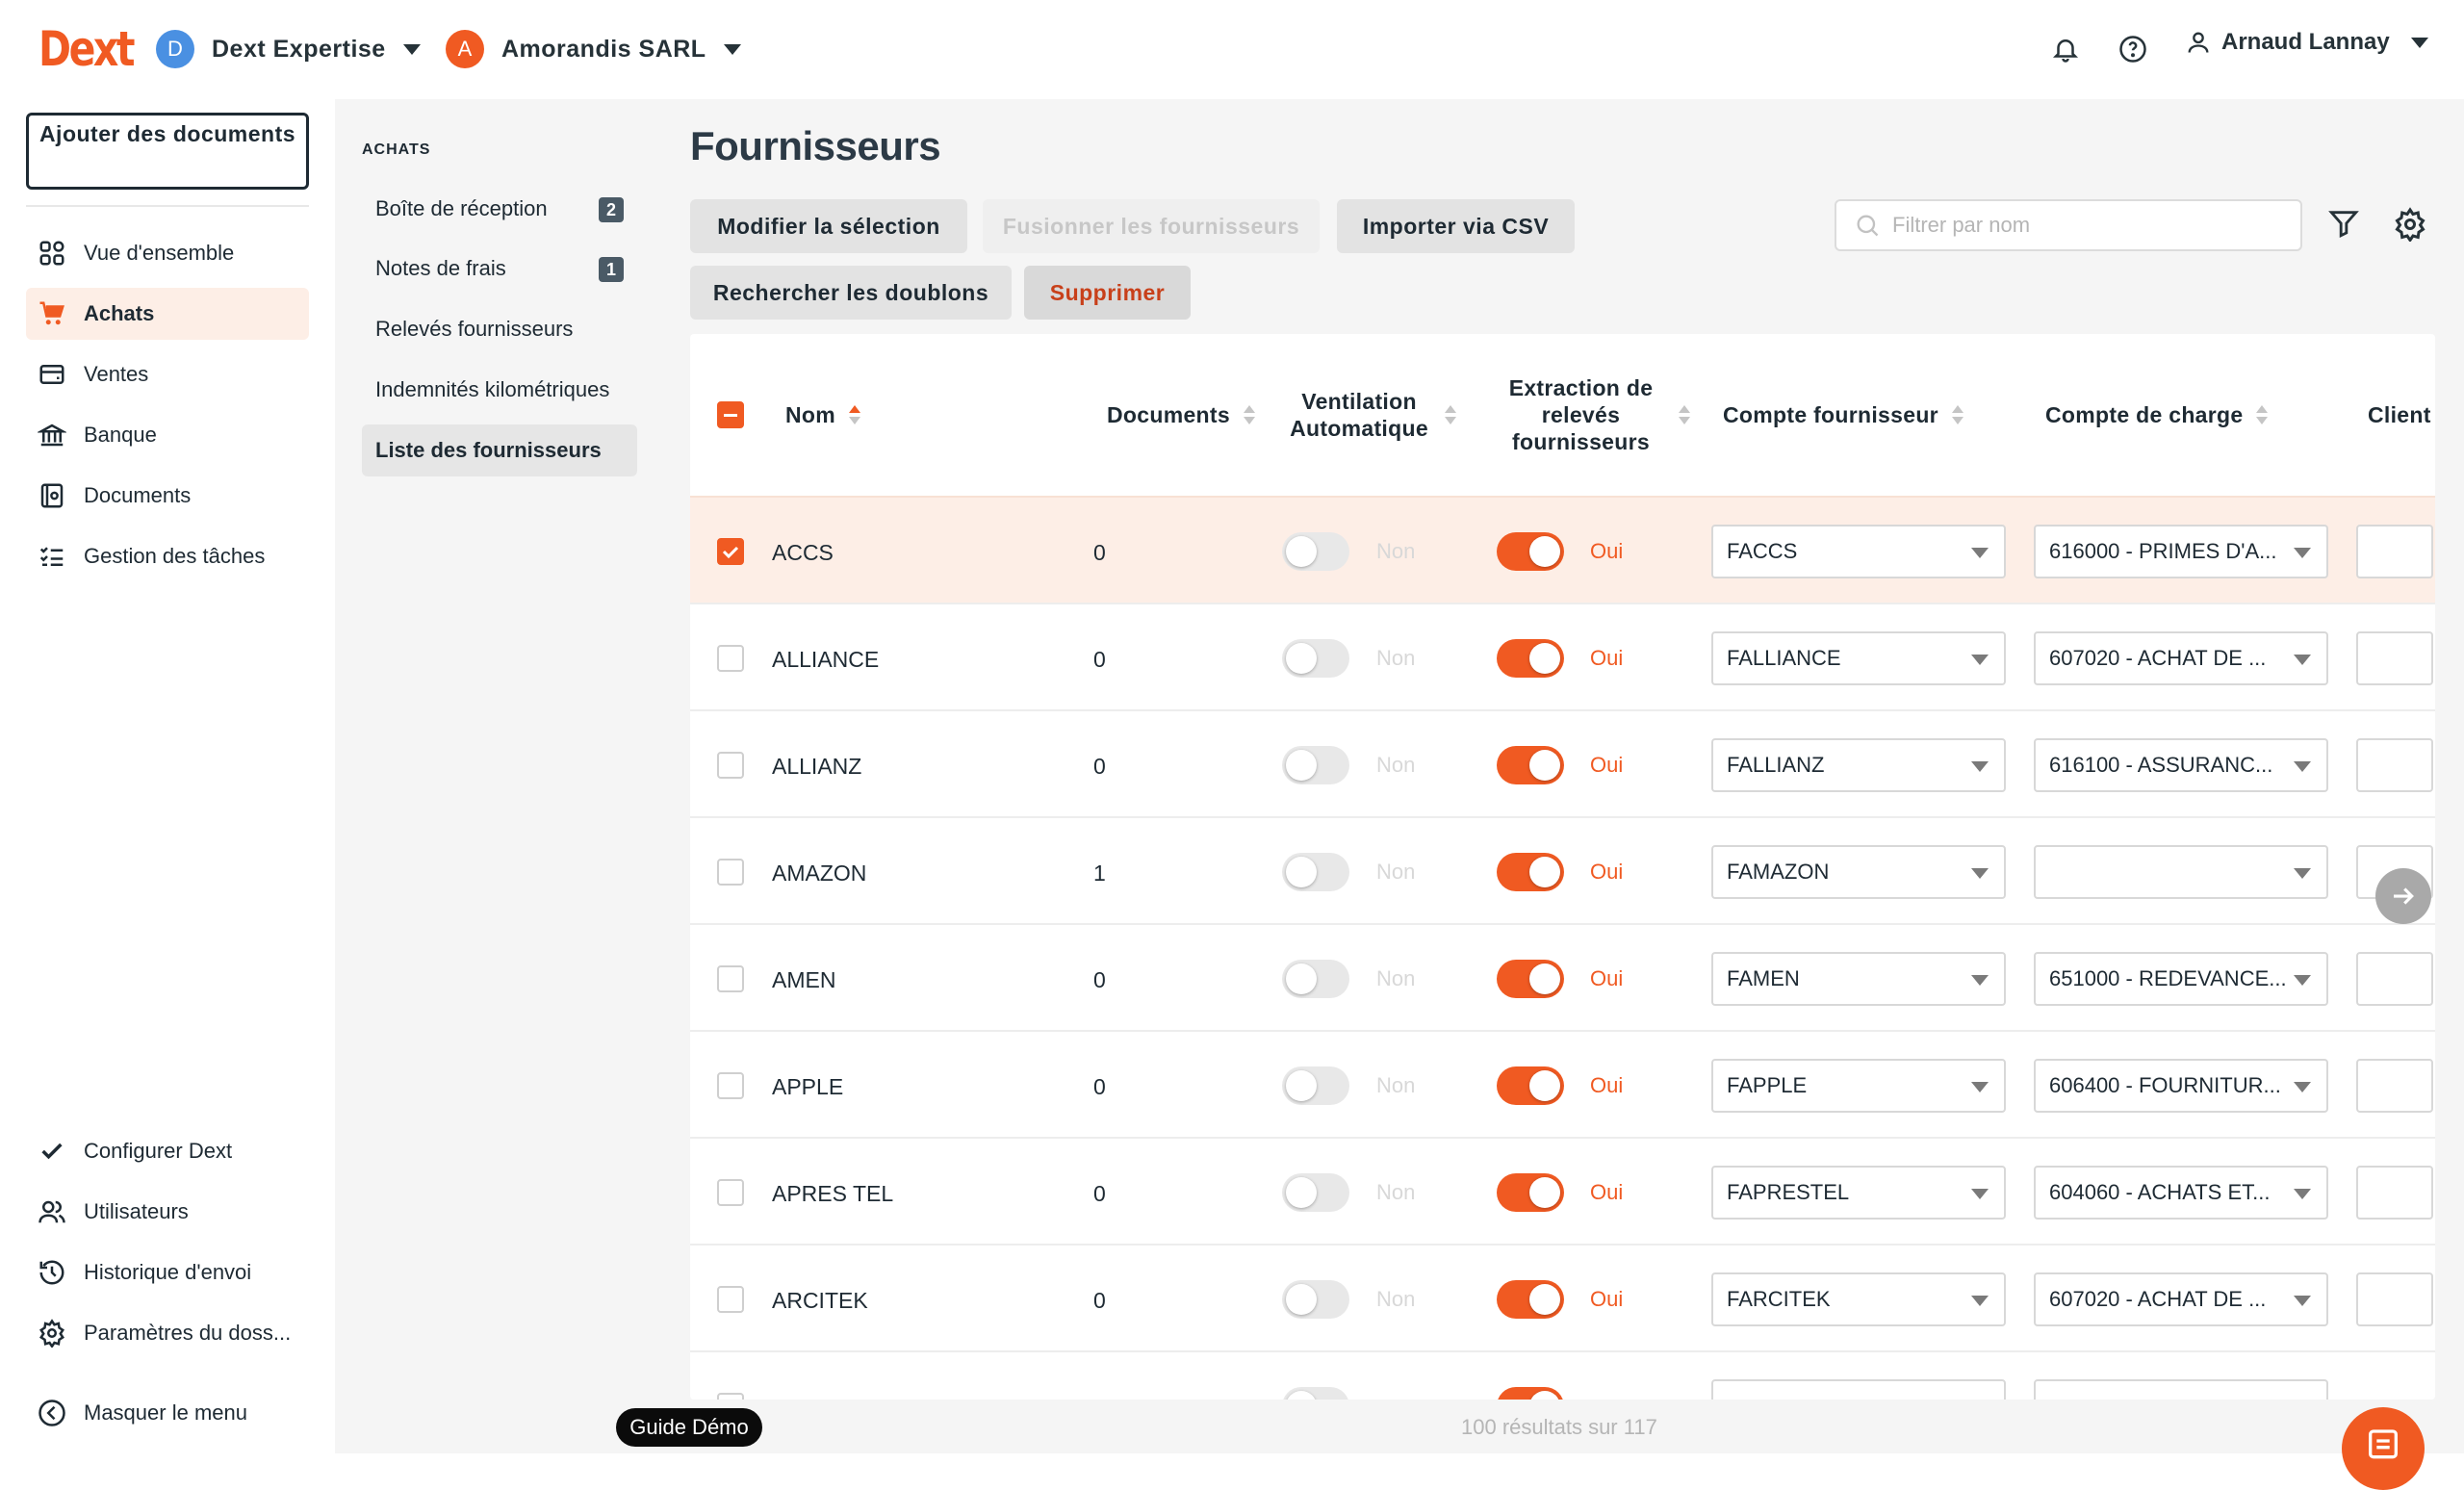 This screenshot has width=2464, height=1490. I want to click on supplier-account-select: FALLIANZ, so click(1858, 765).